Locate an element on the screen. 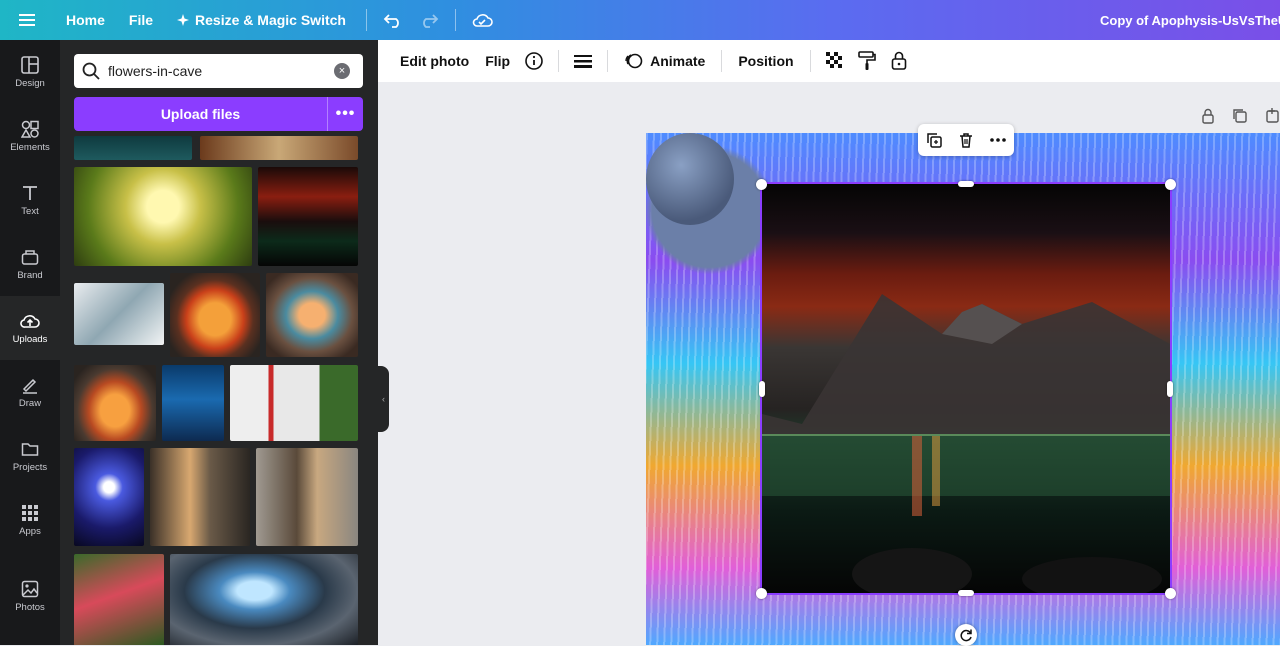 This screenshot has width=1280, height=646. resize-handle-top-right is located at coordinates (1170, 184).